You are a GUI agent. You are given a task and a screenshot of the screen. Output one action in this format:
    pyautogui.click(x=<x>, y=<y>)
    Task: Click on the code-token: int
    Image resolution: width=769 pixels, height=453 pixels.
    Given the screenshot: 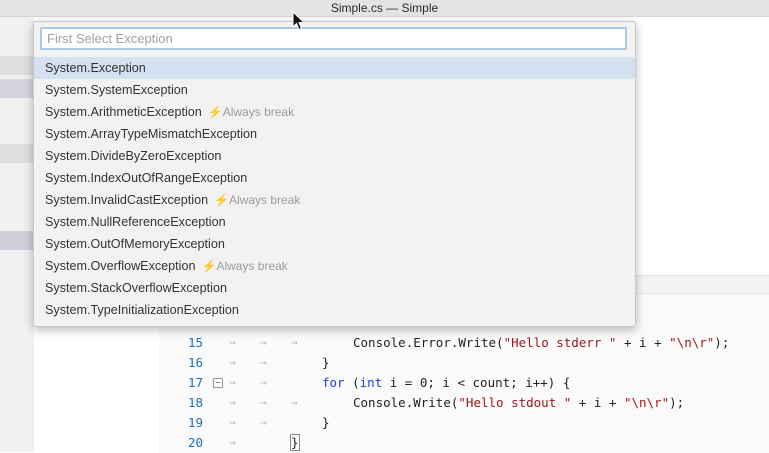 What is the action you would take?
    pyautogui.click(x=371, y=382)
    